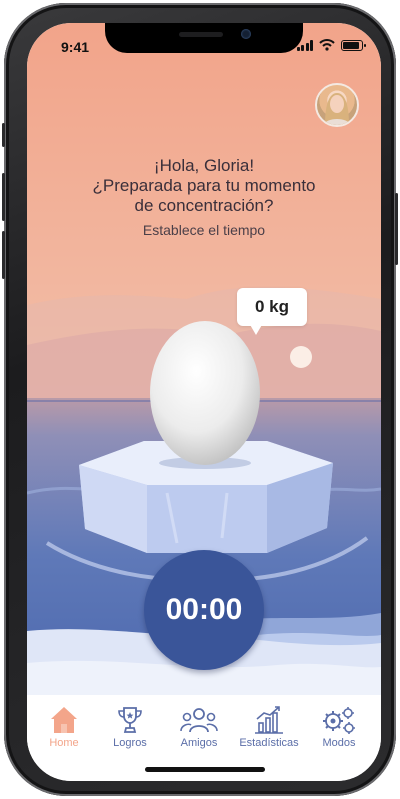  I want to click on volume-up-button, so click(3, 197).